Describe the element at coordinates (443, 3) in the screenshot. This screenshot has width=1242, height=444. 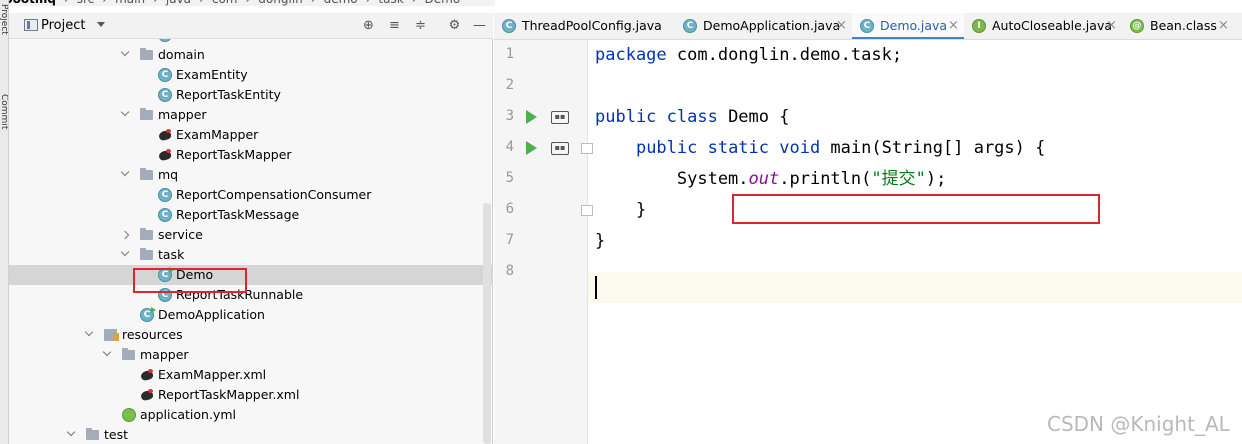
I see `breadcrumb-item: Demo` at that location.